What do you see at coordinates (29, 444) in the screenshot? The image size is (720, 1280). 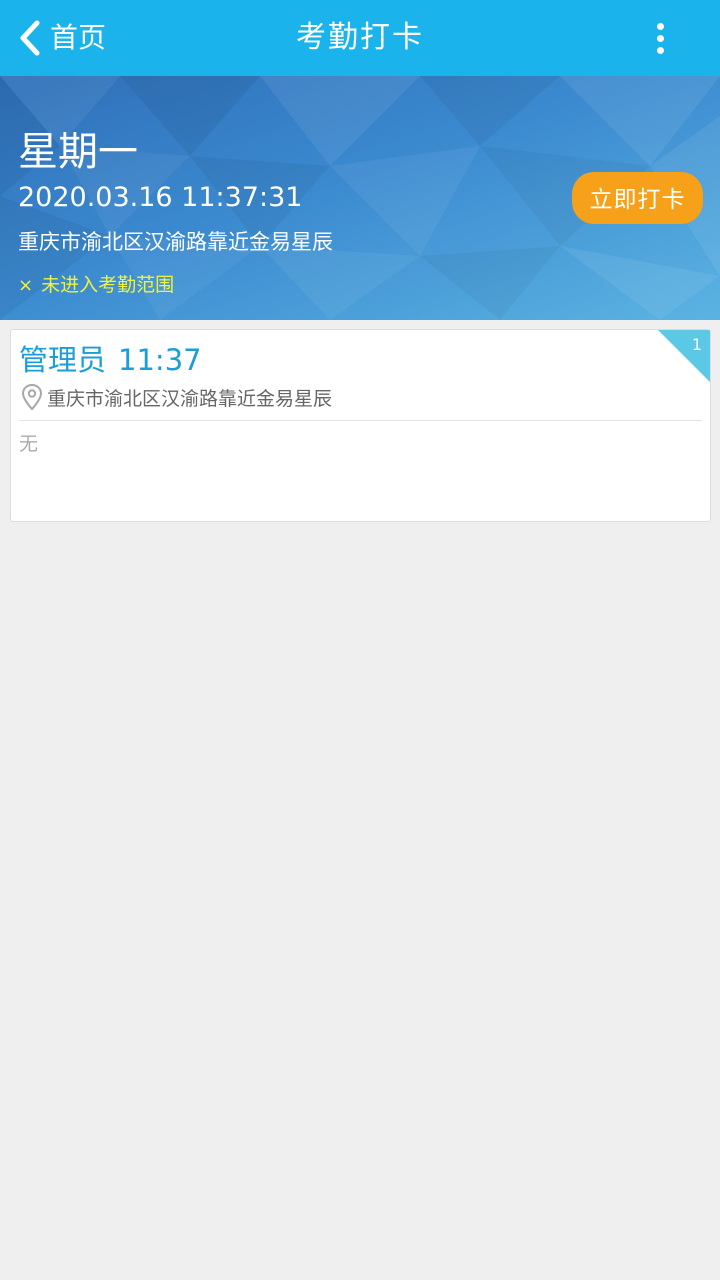 I see `record-note: 无` at bounding box center [29, 444].